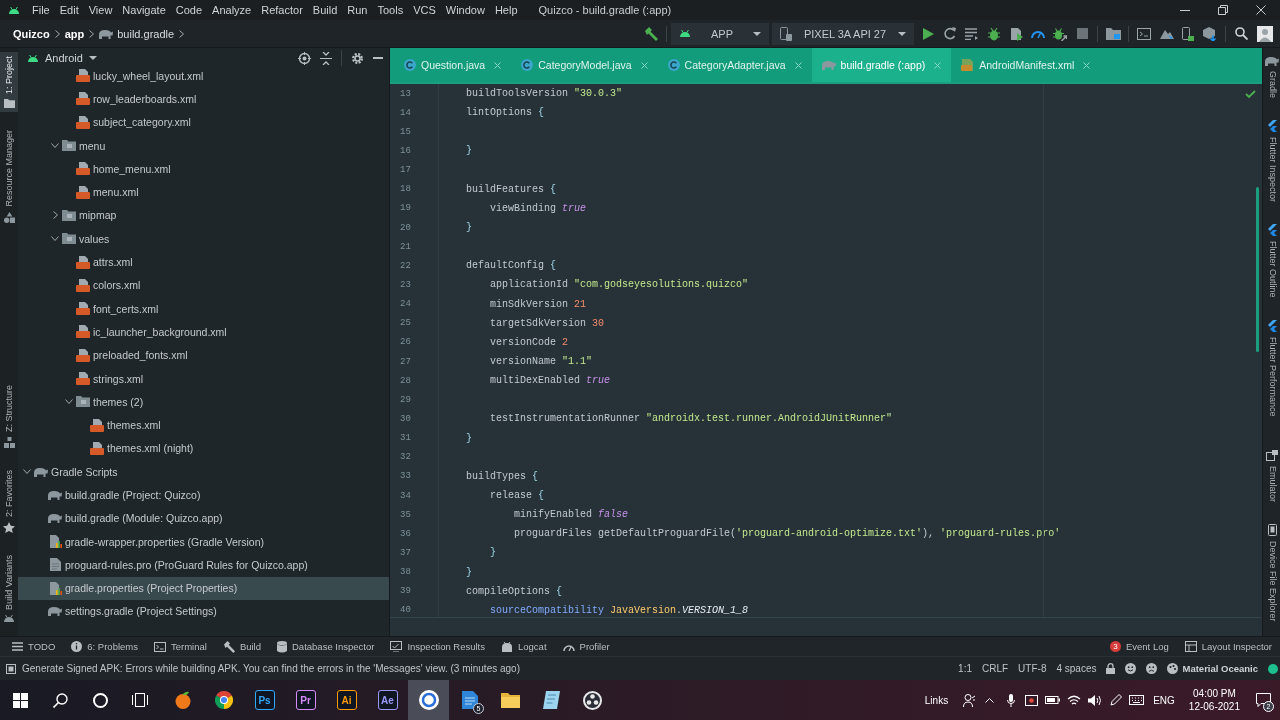 Image resolution: width=1280 pixels, height=720 pixels. Describe the element at coordinates (390, 10) in the screenshot. I see `menubar-item: Tools` at that location.